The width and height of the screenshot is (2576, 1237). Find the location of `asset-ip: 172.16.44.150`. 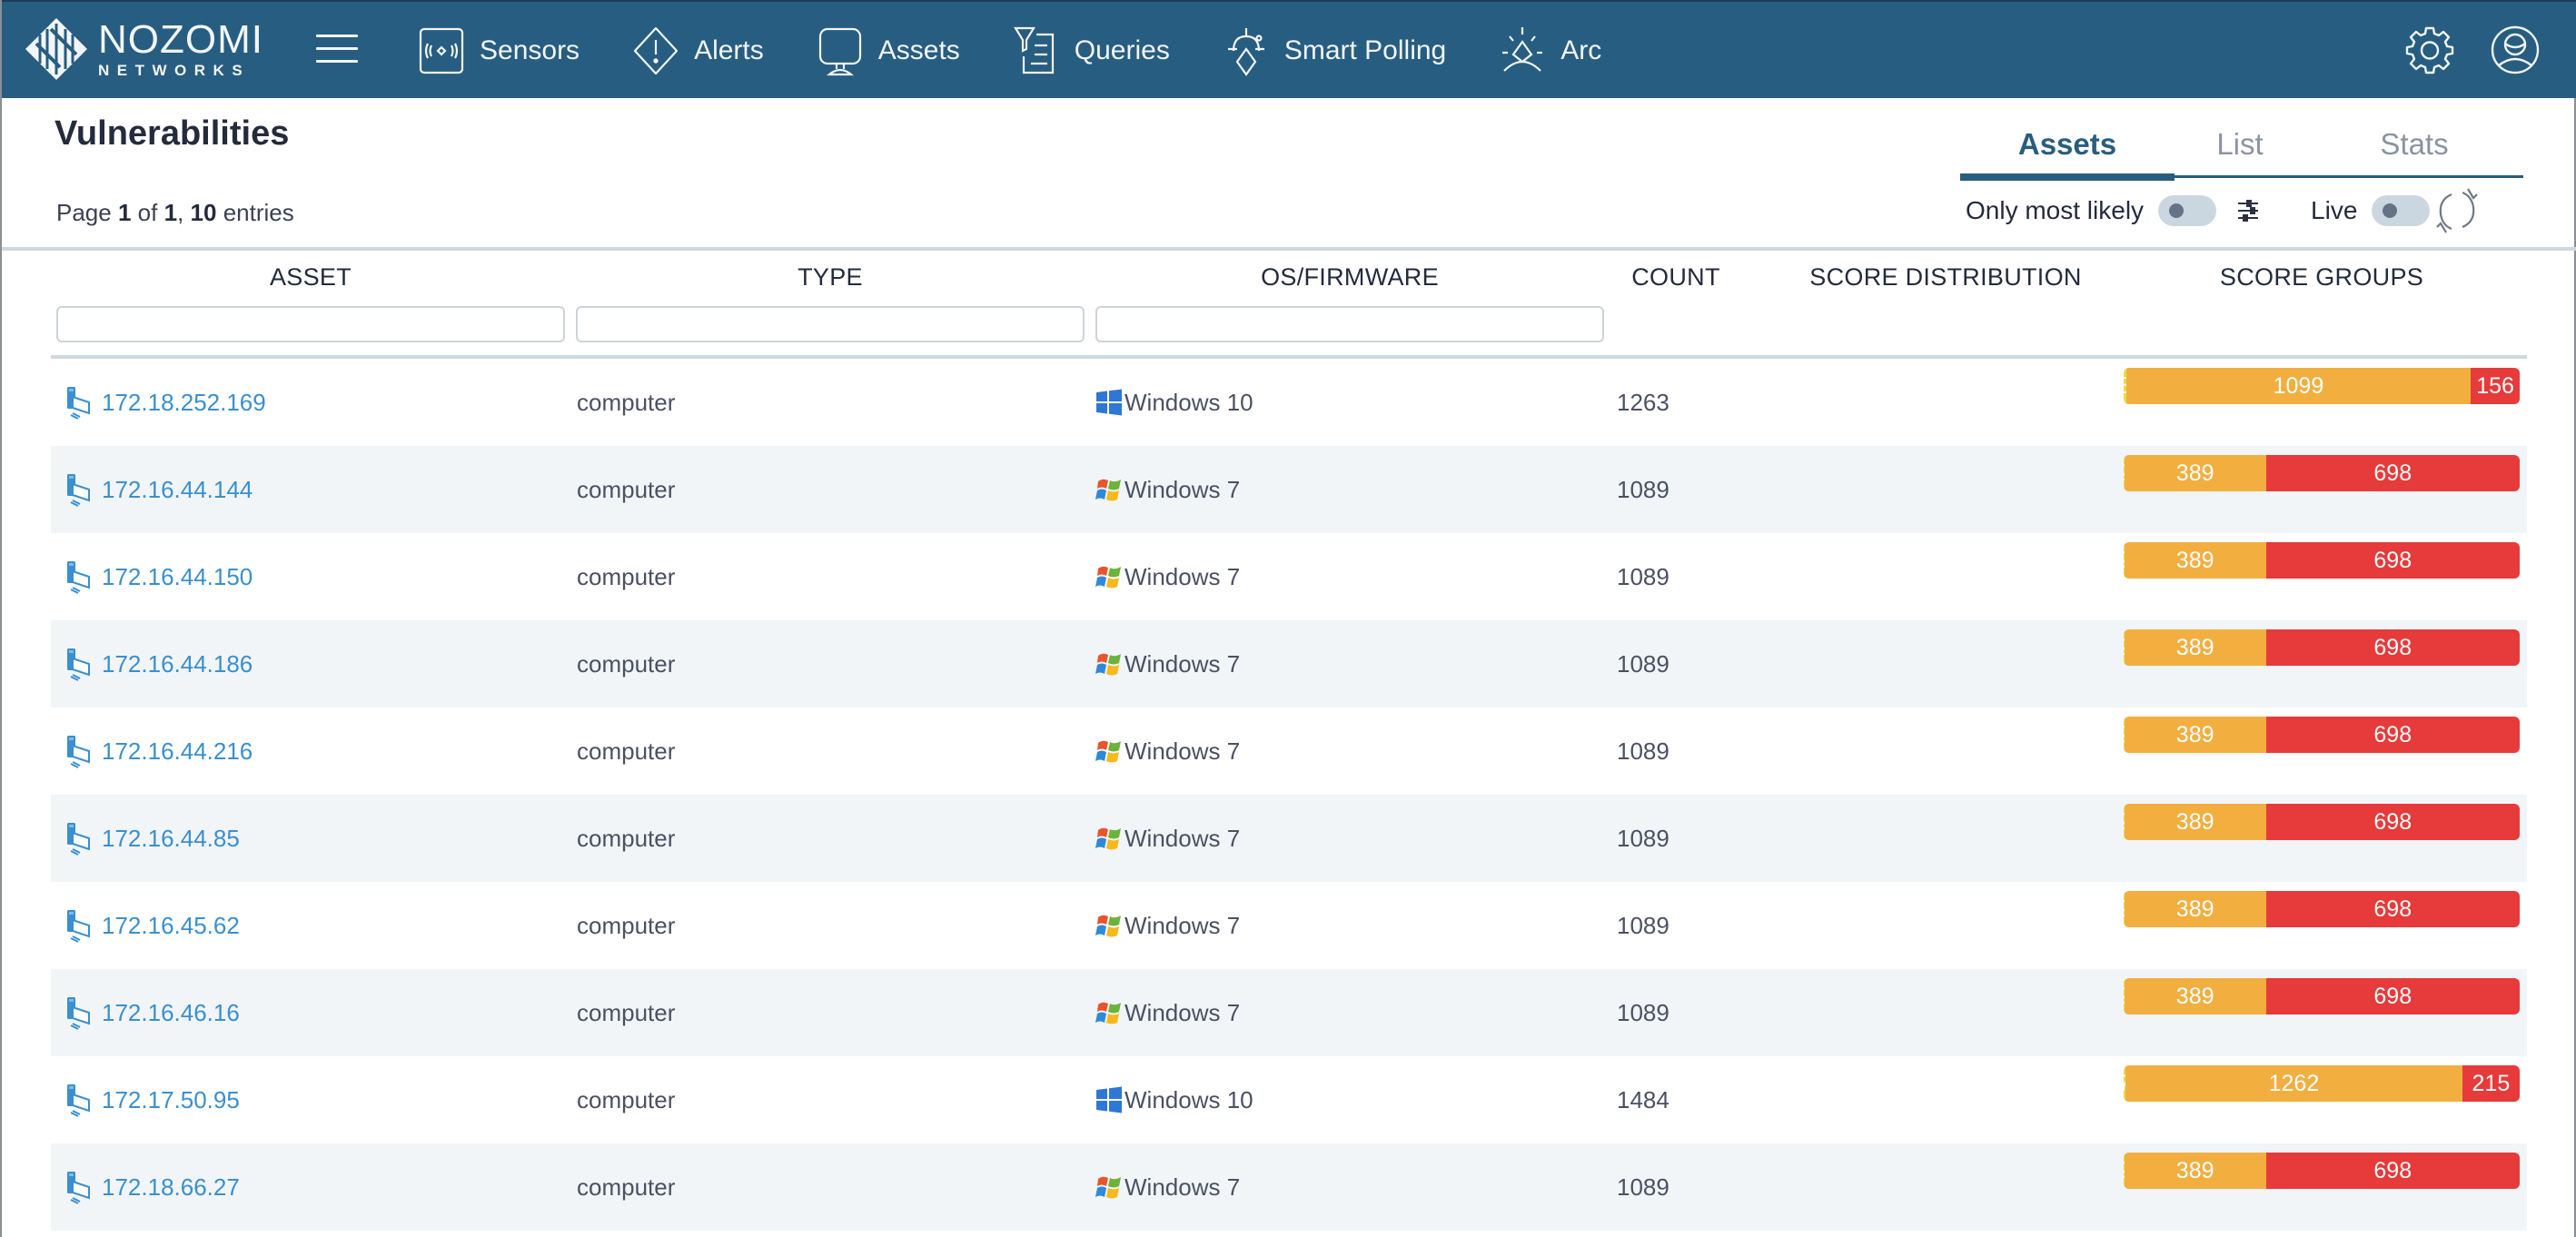

asset-ip: 172.16.44.150 is located at coordinates (177, 577).